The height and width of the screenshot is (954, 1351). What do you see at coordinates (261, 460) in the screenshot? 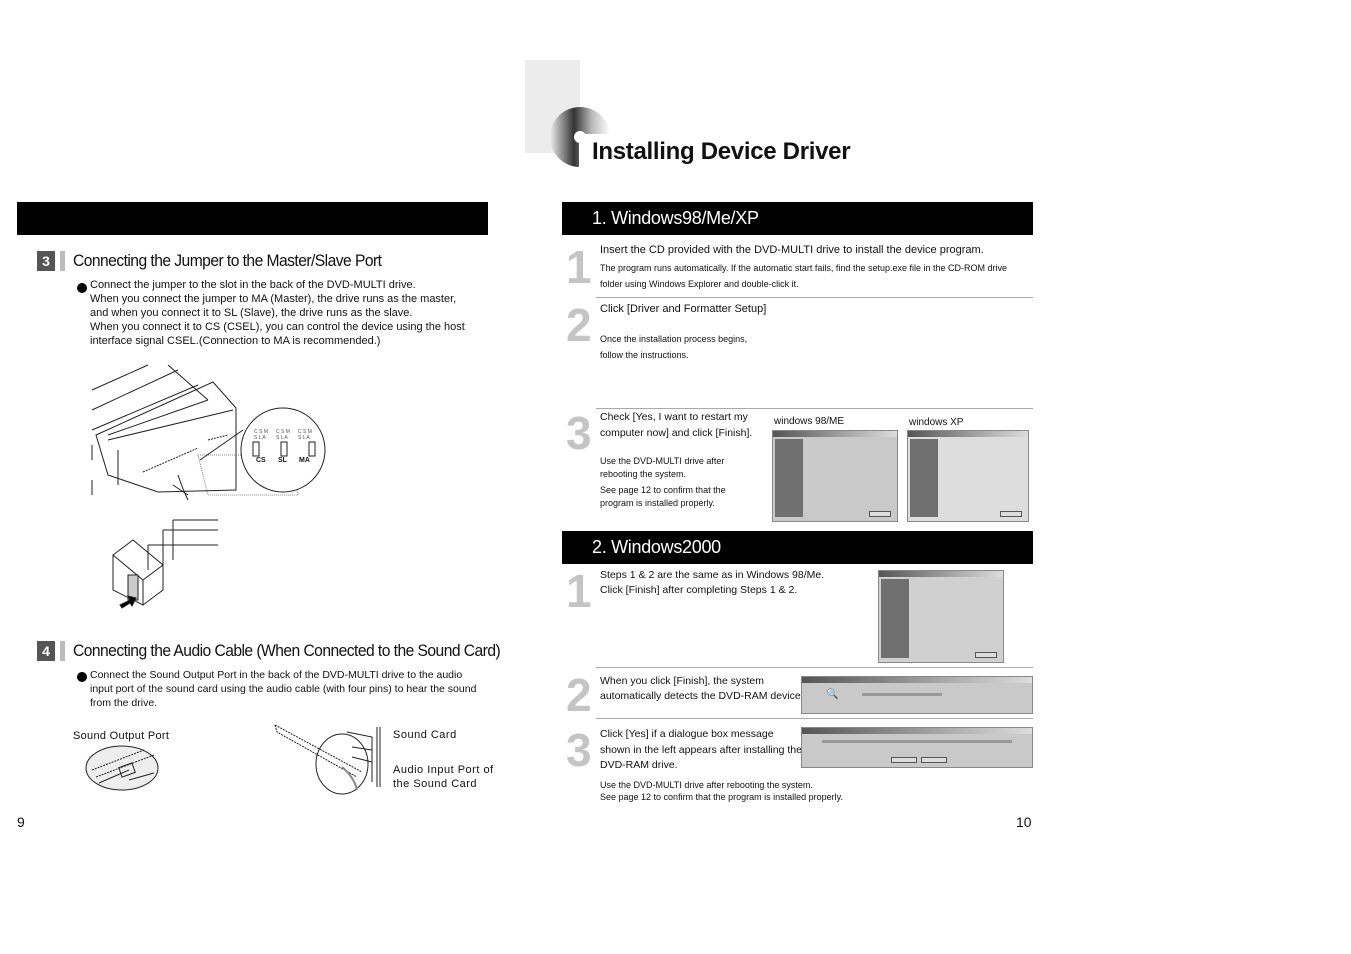
I see `jumper-label-cs: CS` at bounding box center [261, 460].